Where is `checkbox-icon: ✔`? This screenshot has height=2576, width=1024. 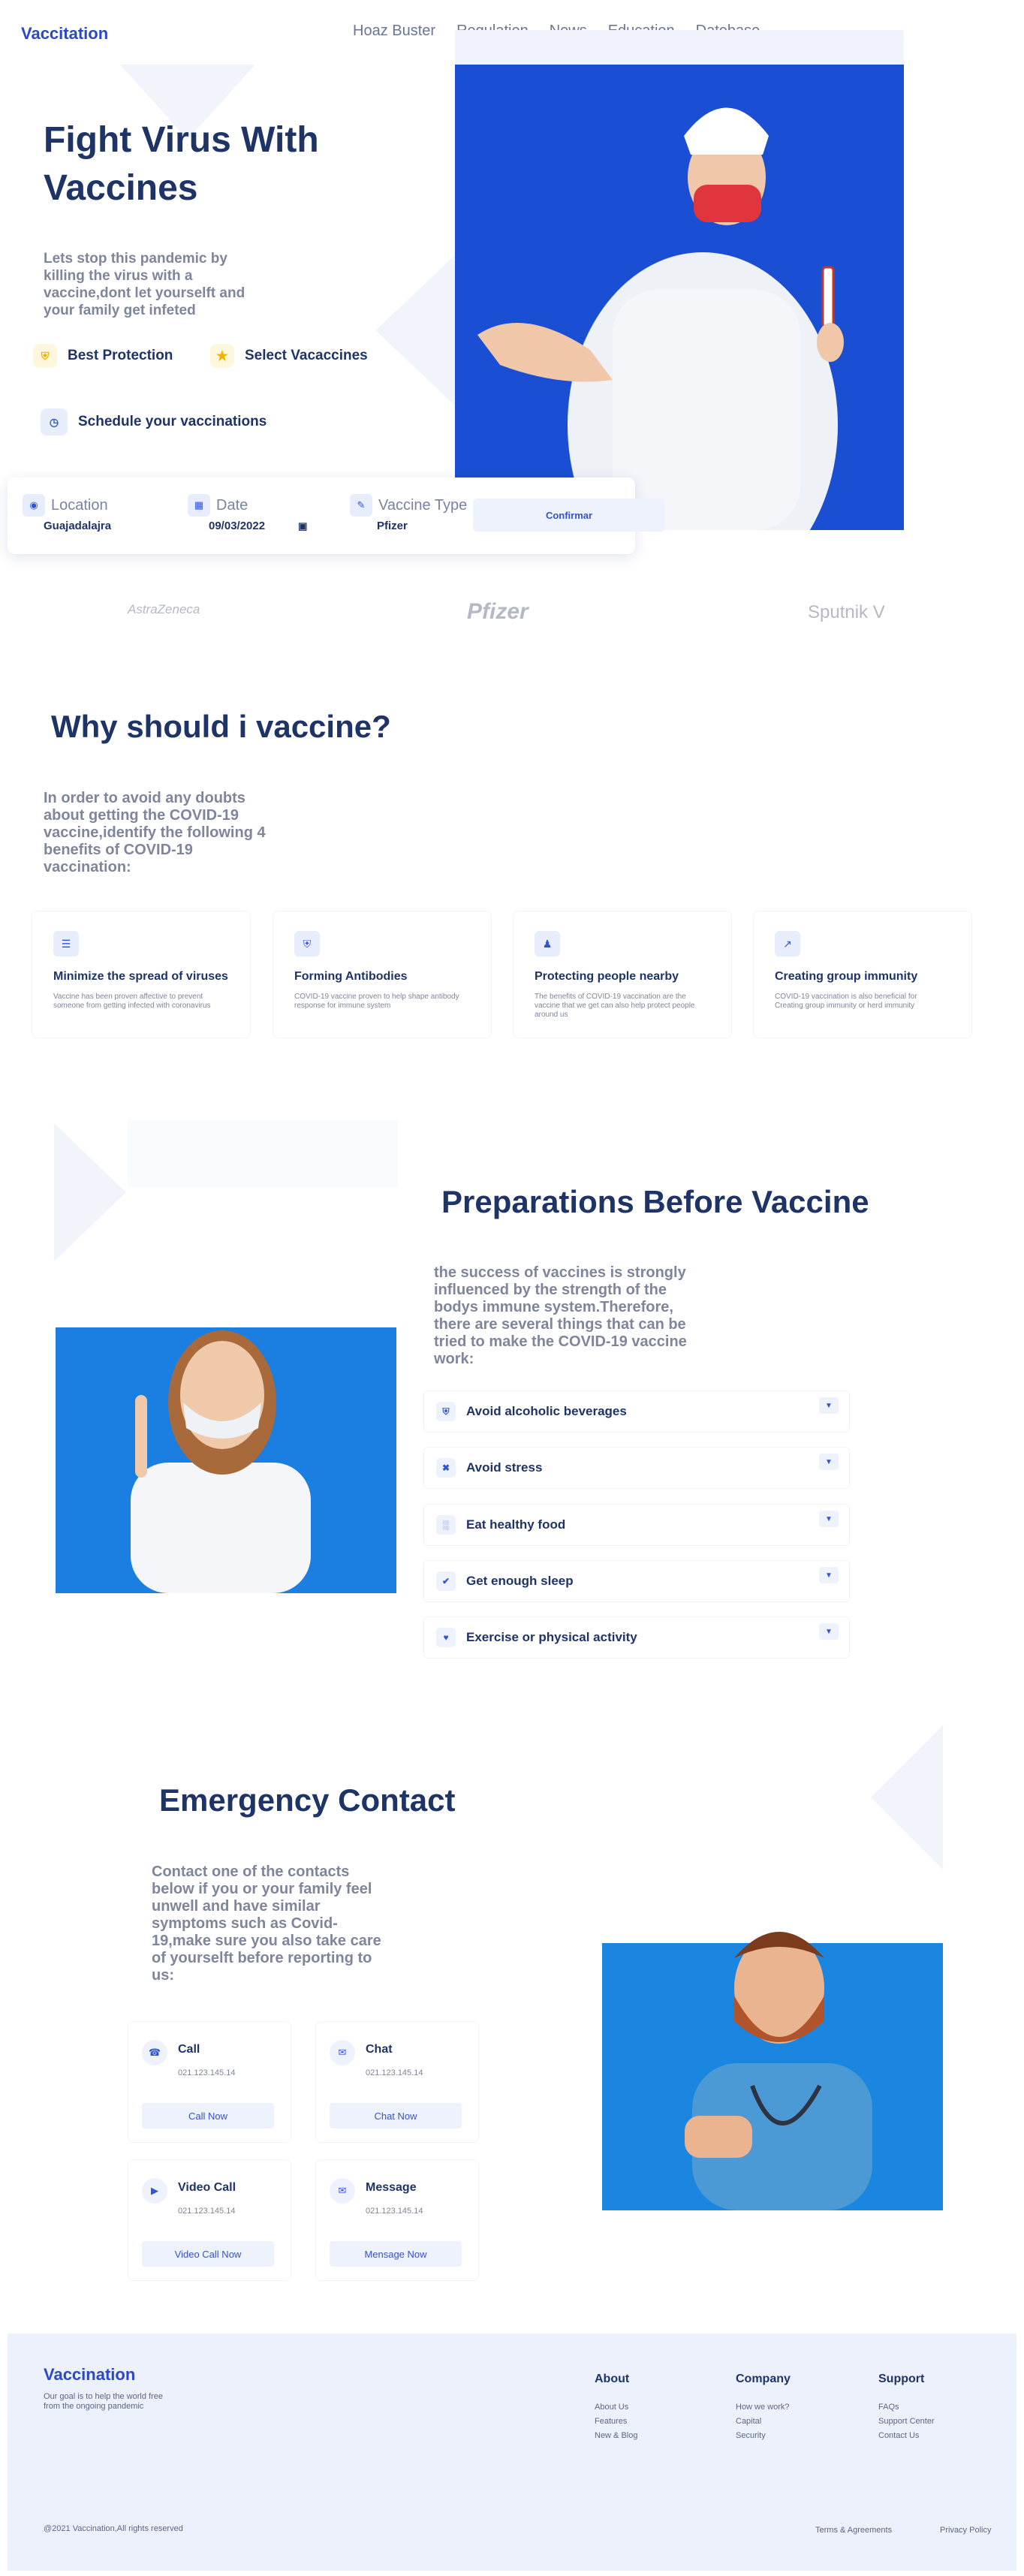
checkbox-icon: ✔ is located at coordinates (446, 1581).